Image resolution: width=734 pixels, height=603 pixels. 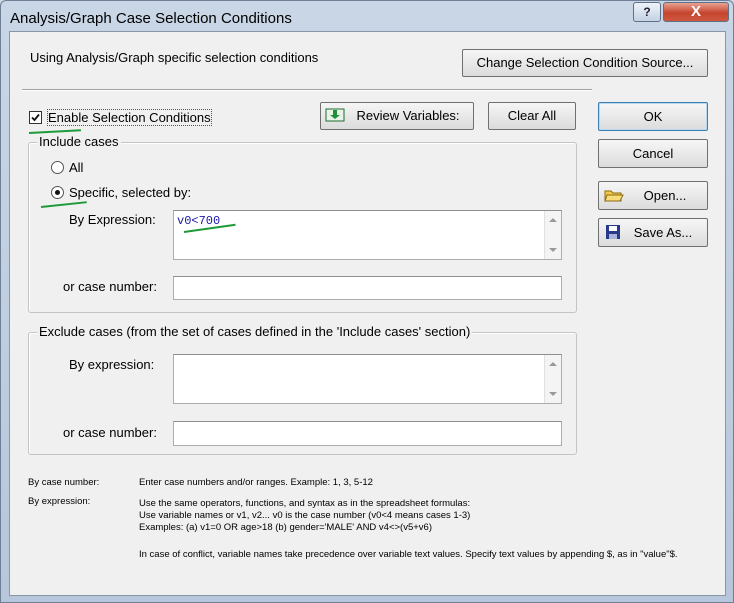 What do you see at coordinates (110, 432) in the screenshot?
I see `exclude-case-number-label: or case number:` at bounding box center [110, 432].